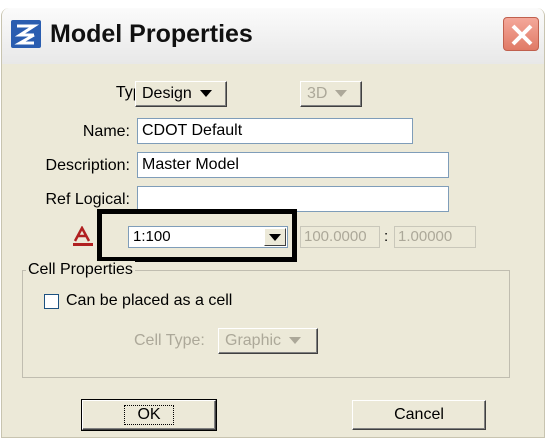  Describe the element at coordinates (273, 36) in the screenshot. I see `title-bar: Model Properties` at that location.